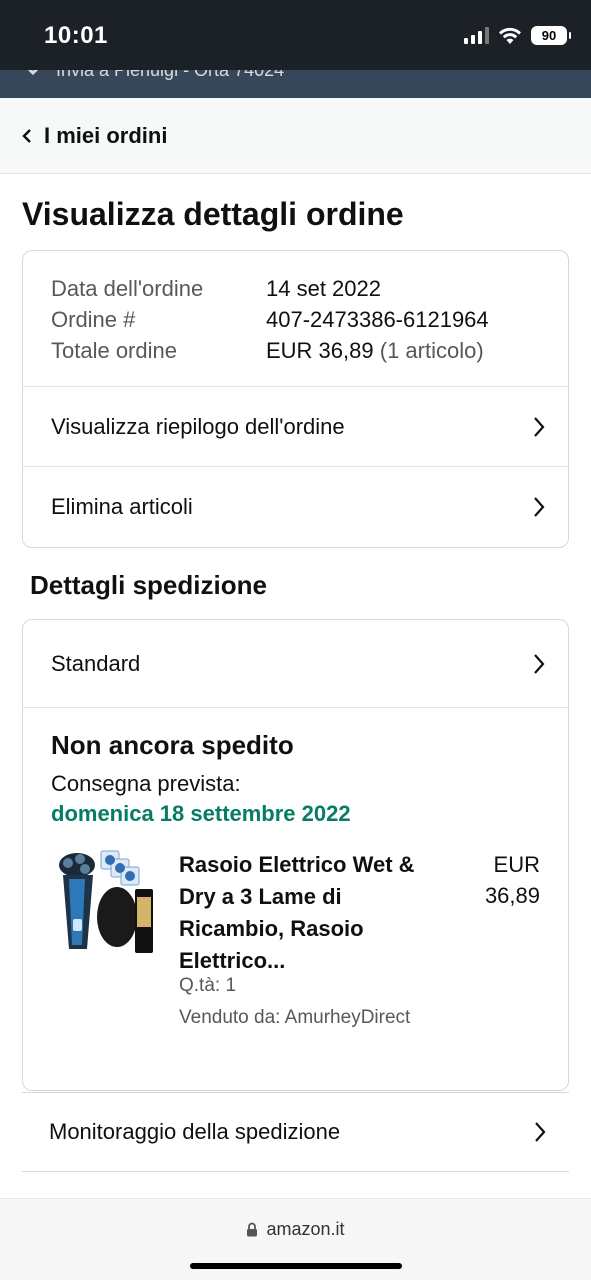 The height and width of the screenshot is (1280, 591). What do you see at coordinates (295, 136) in the screenshot?
I see `back-navigation: I miei ordini` at bounding box center [295, 136].